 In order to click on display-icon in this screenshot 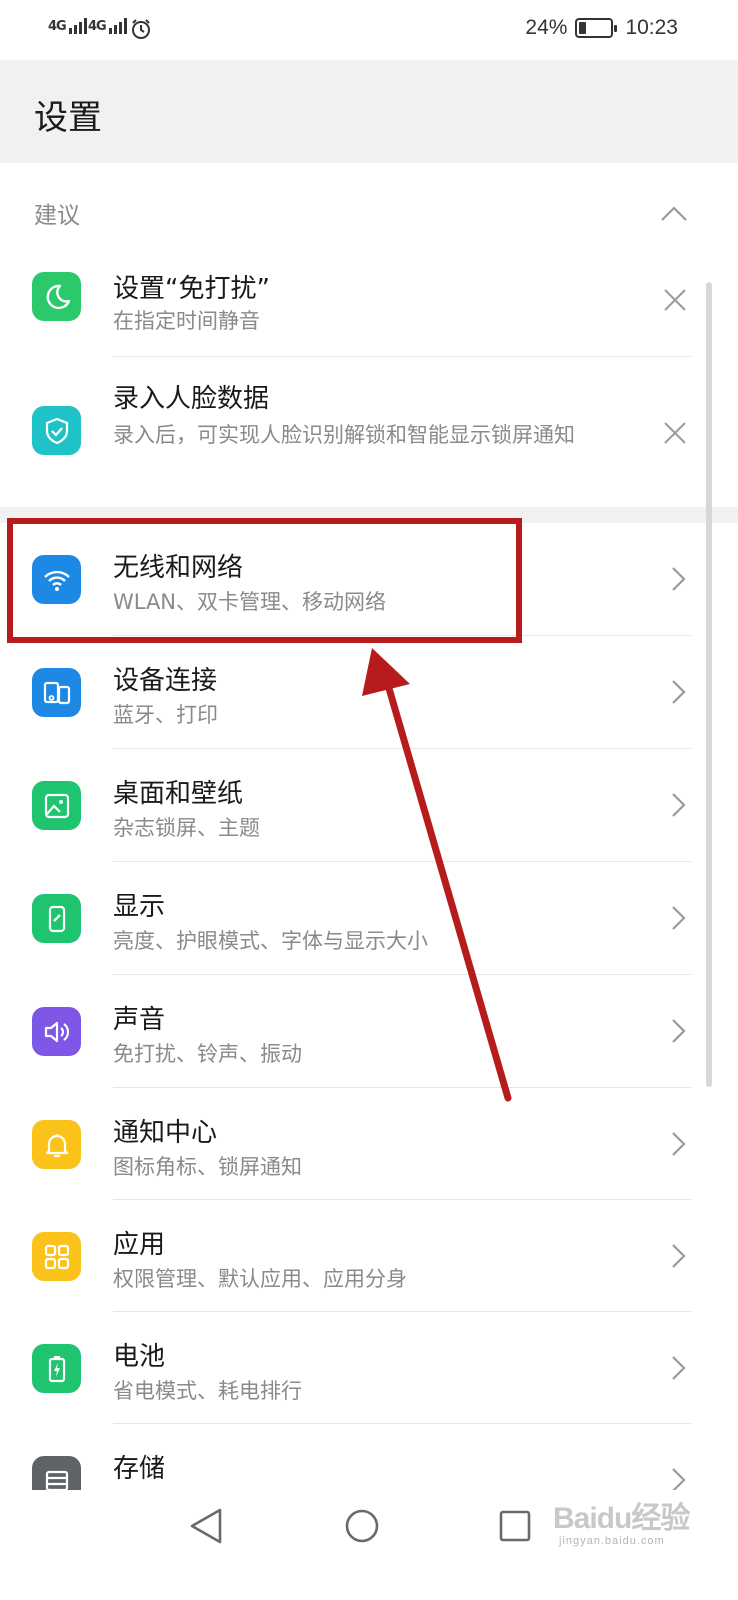, I will do `click(56, 918)`.